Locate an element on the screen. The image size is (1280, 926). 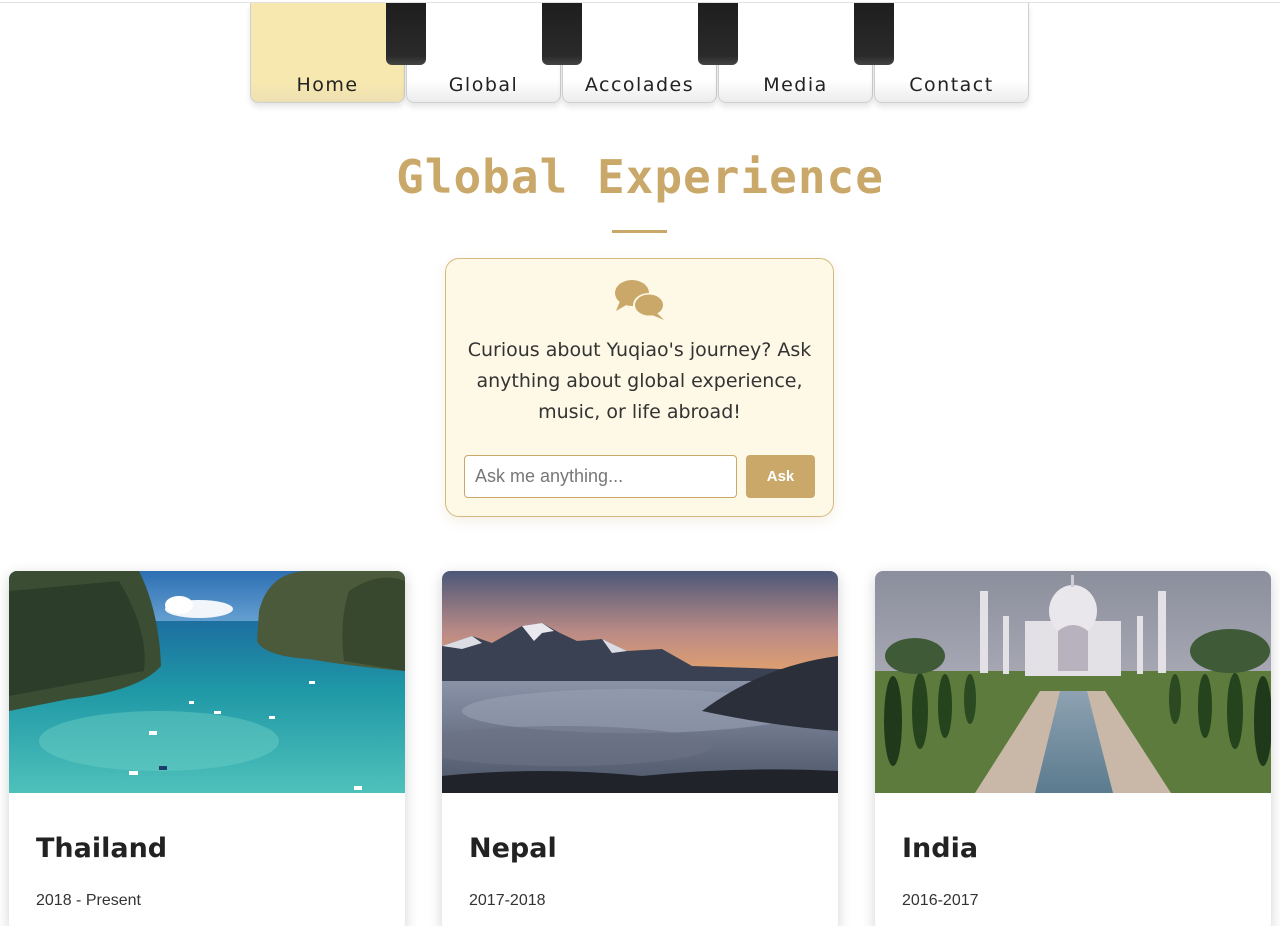
card-years: 2016-2017 is located at coordinates (940, 900).